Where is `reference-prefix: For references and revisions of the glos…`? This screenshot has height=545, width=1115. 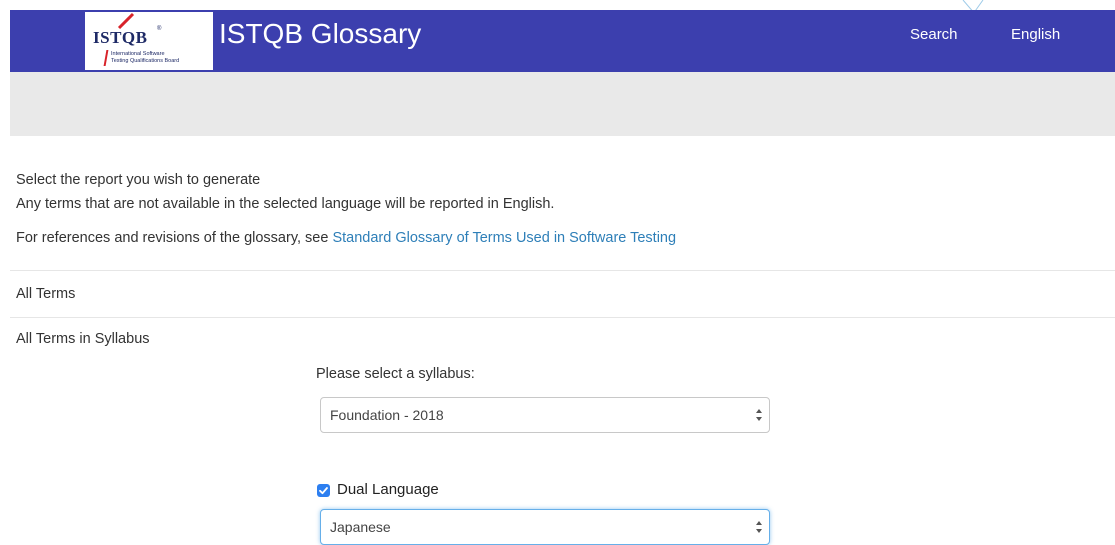
reference-prefix: For references and revisions of the glos… is located at coordinates (174, 238).